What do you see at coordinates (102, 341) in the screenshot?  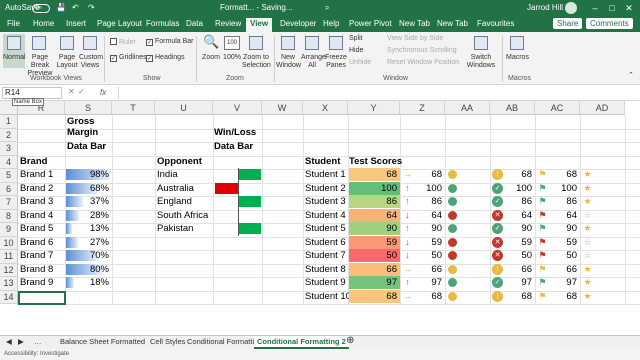 I see `sheet-tab-balance-sheet: Balance Sheet Formatted` at bounding box center [102, 341].